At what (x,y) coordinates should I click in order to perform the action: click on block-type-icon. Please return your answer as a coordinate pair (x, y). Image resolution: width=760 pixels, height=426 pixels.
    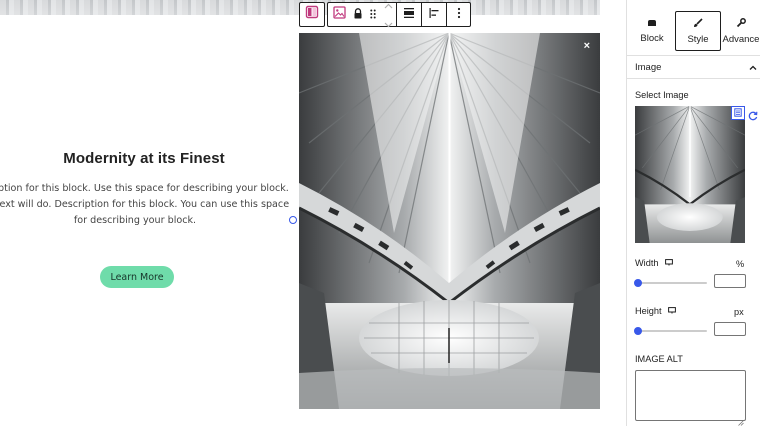
    Looking at the image, I should click on (312, 14).